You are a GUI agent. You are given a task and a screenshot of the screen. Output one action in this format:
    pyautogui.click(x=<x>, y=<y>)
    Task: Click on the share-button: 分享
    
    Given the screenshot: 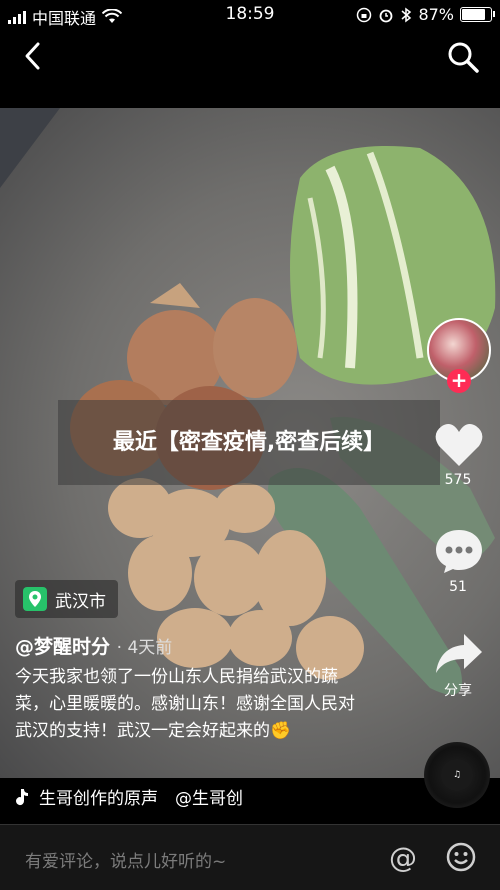 What is the action you would take?
    pyautogui.click(x=458, y=666)
    